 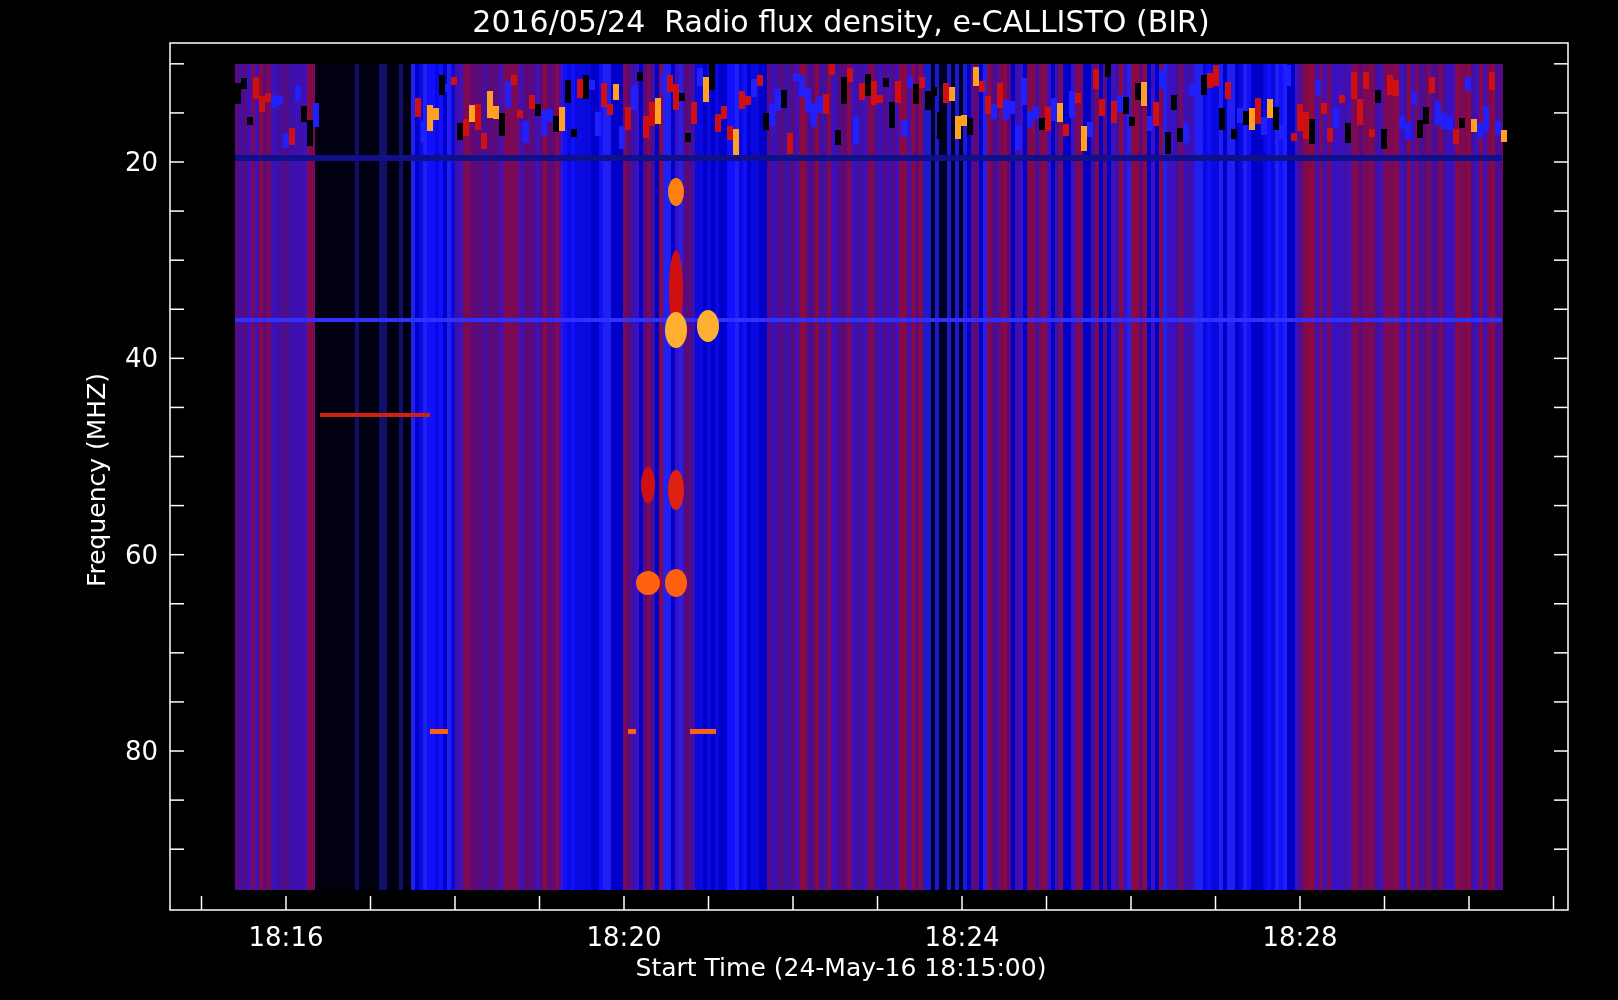 What do you see at coordinates (841, 21) in the screenshot?
I see `chart-title: 2016/05/24 Radio flux density, e-CALLISTO (BIR)` at bounding box center [841, 21].